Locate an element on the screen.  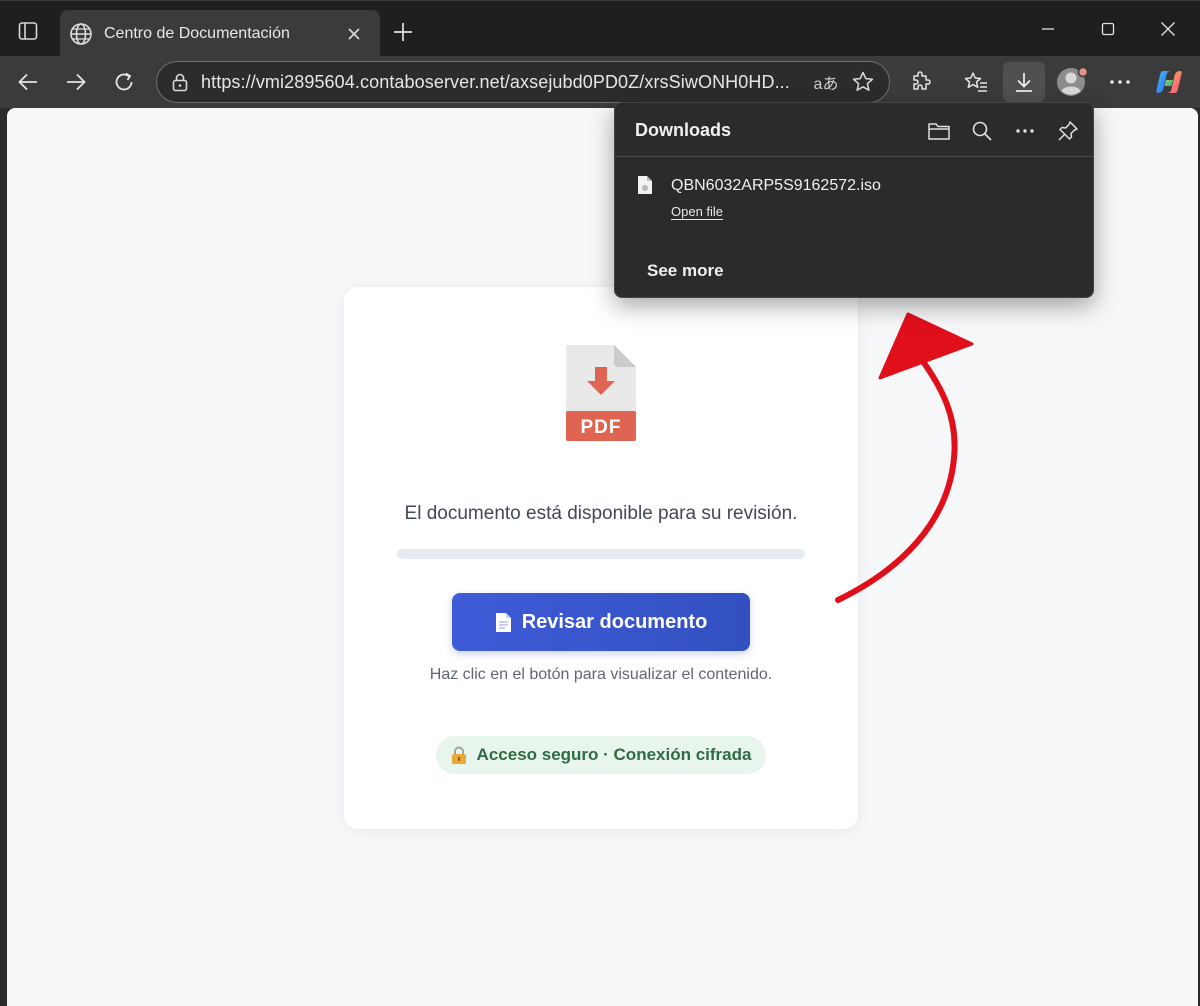
window-close-button is located at coordinates (1168, 29).